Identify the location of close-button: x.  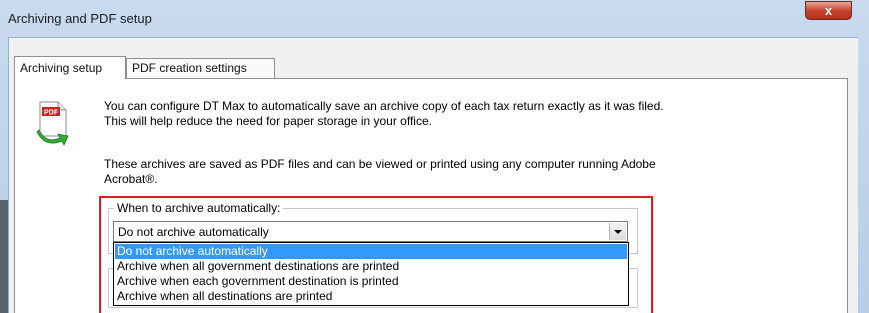
(828, 10).